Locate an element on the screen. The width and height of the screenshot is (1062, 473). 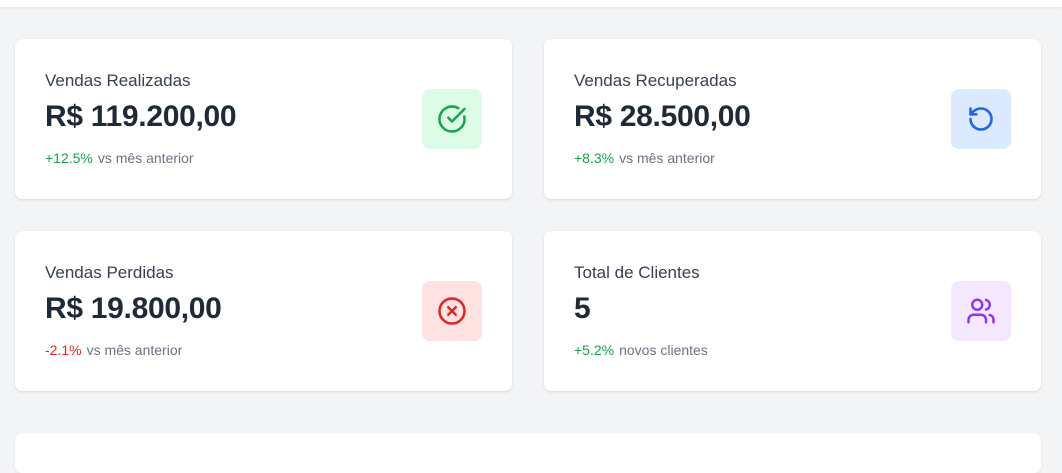
stat-card-value: 5 is located at coordinates (582, 308).